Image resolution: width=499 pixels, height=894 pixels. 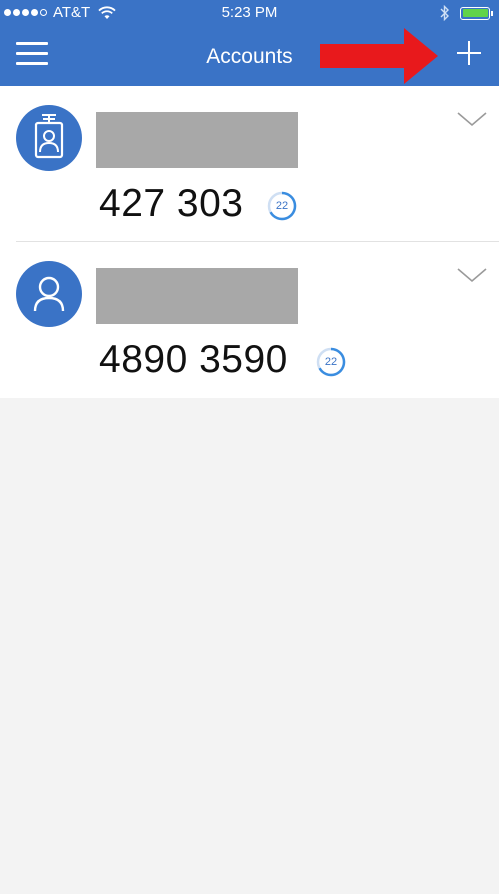 I want to click on status-right, so click(x=466, y=13).